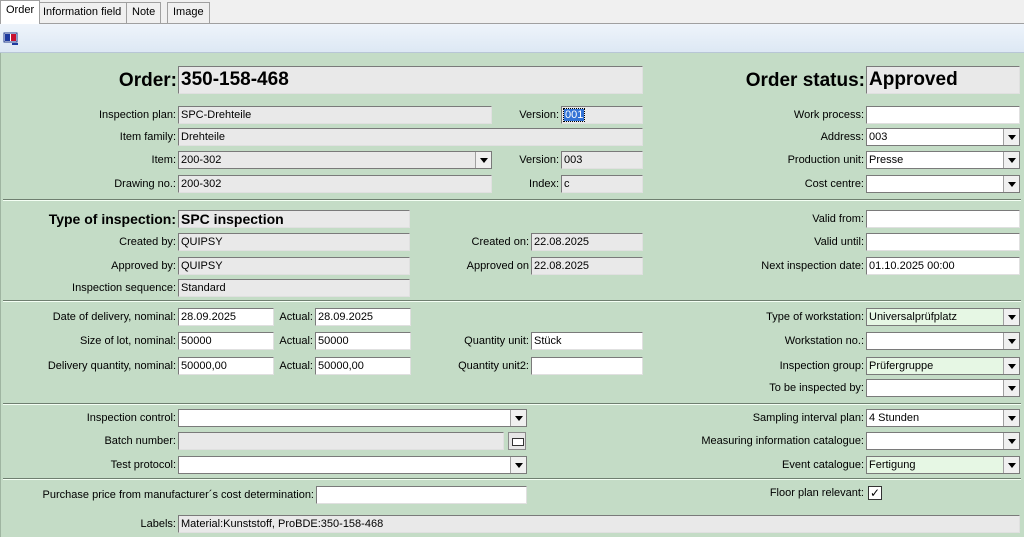 The image size is (1024, 537). I want to click on quantity-unit-field: Stück, so click(587, 341).